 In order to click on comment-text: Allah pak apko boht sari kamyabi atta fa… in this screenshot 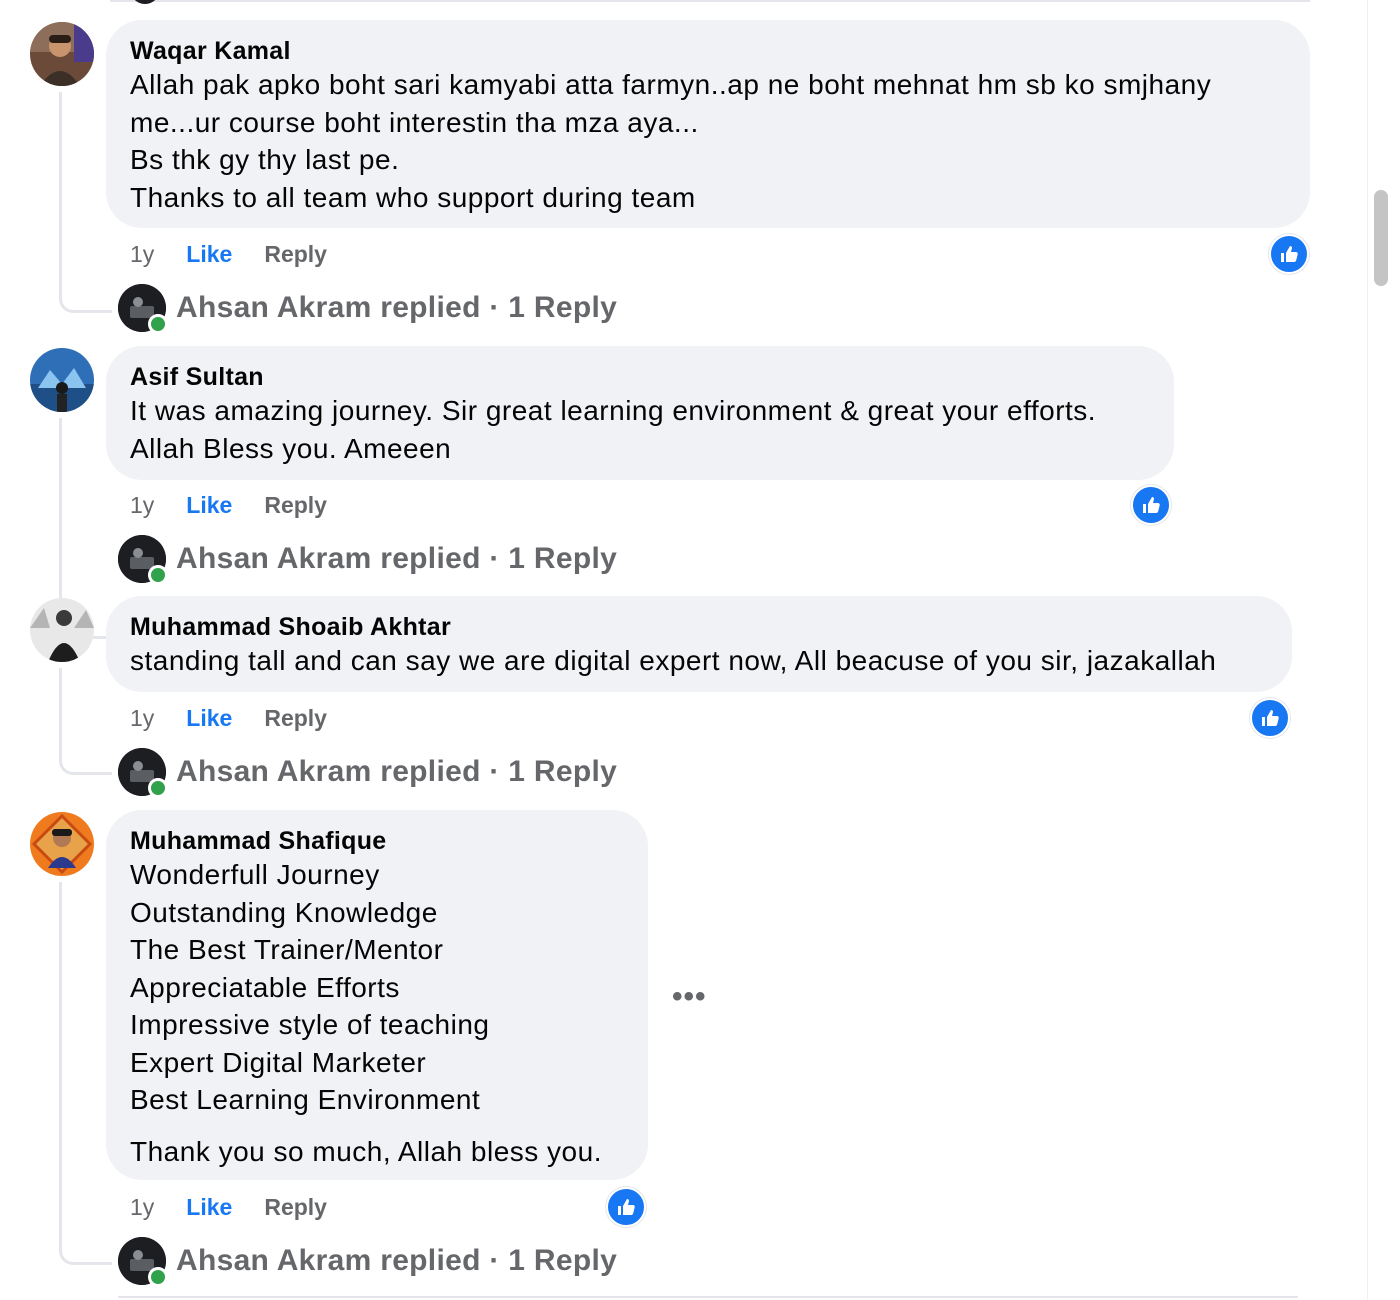, I will do `click(671, 141)`.